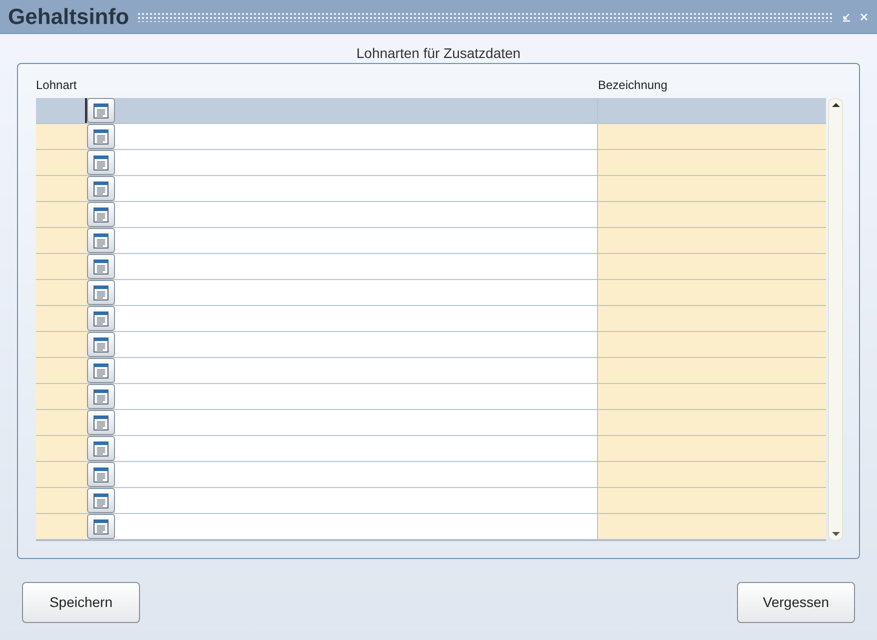 The image size is (877, 640). What do you see at coordinates (835, 319) in the screenshot?
I see `scrollbar` at bounding box center [835, 319].